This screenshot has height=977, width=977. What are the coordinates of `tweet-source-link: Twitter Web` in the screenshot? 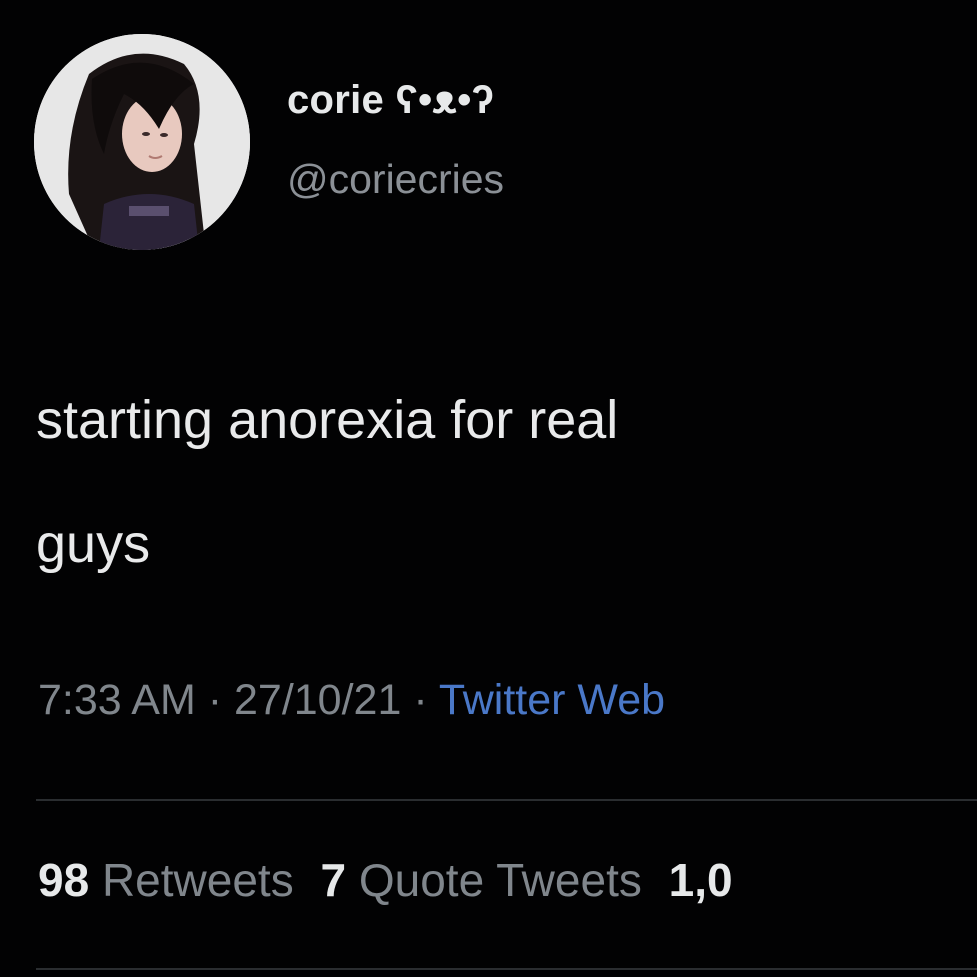 It's located at (552, 700).